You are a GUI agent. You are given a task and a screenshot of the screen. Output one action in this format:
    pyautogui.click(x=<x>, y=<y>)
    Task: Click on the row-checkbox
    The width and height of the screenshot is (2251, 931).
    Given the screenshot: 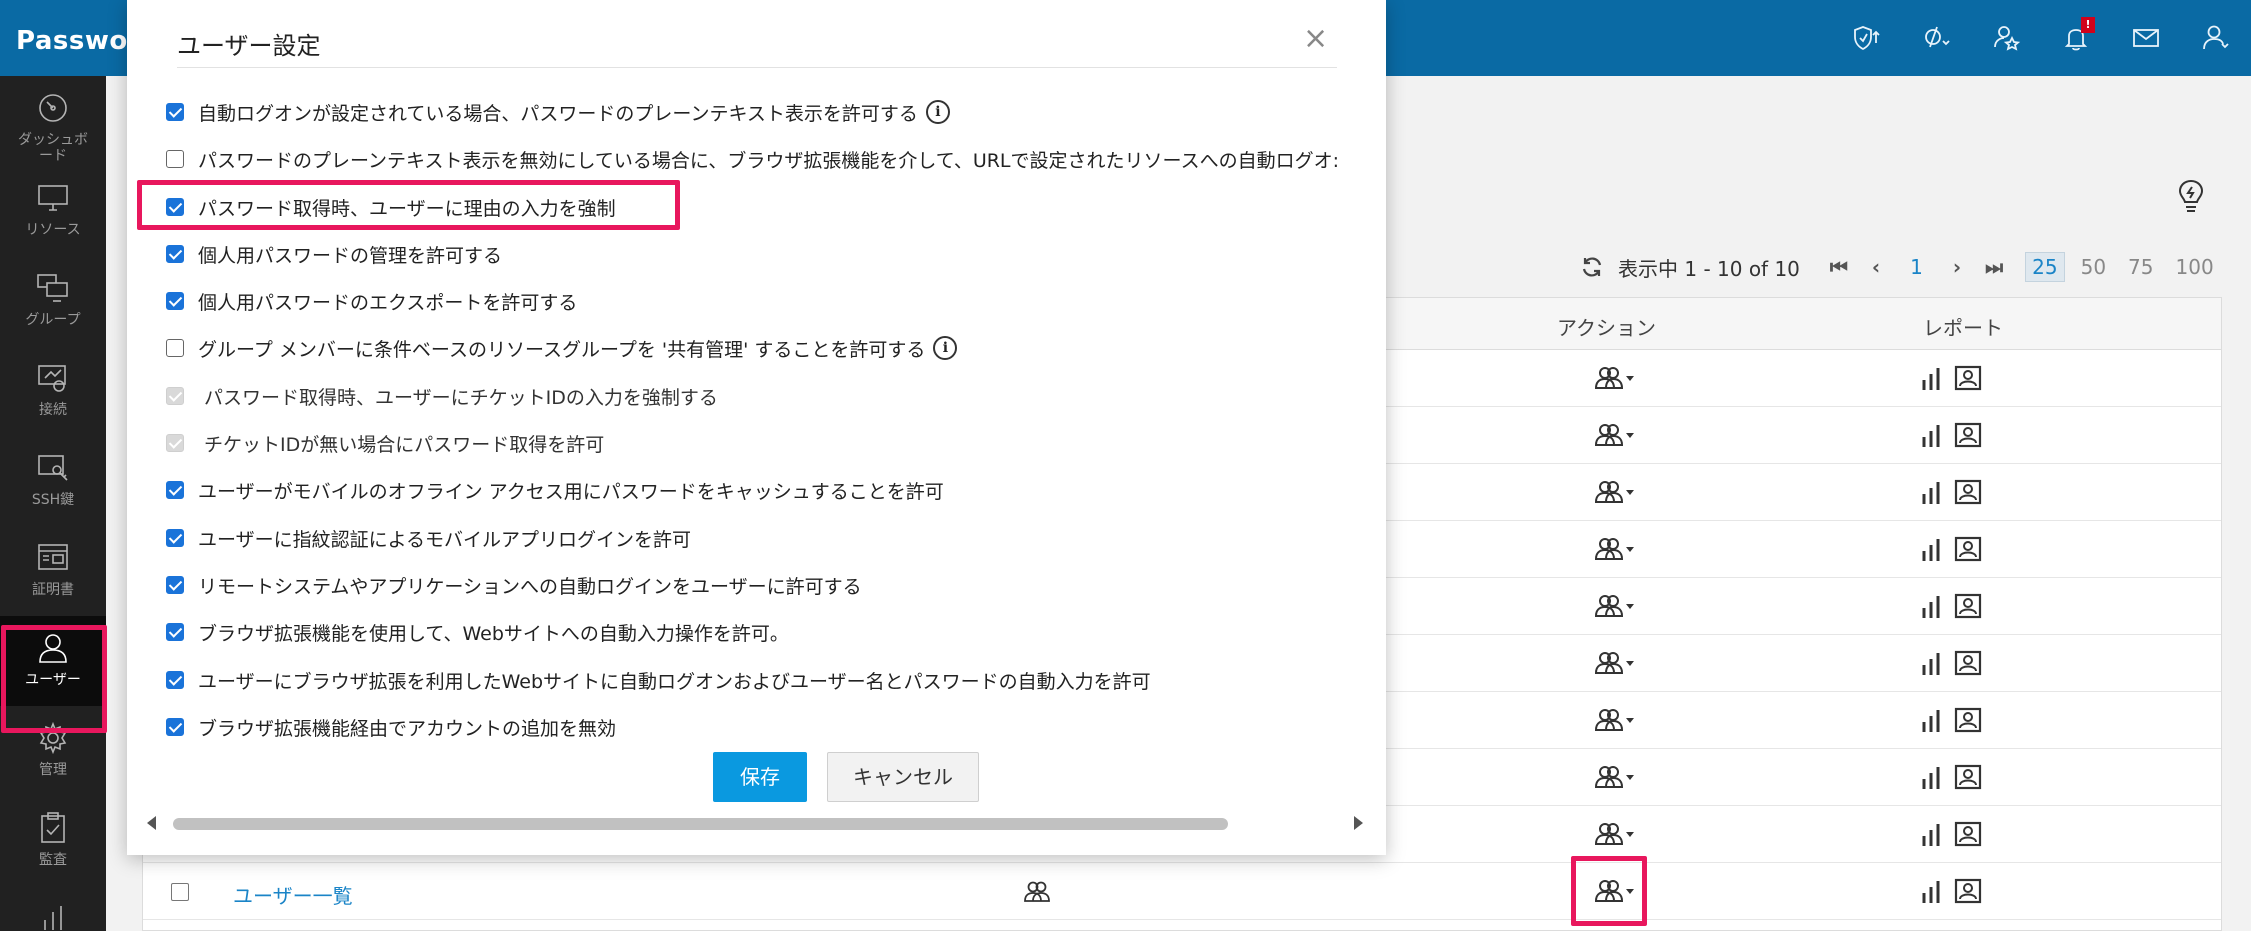 What is the action you would take?
    pyautogui.click(x=180, y=892)
    